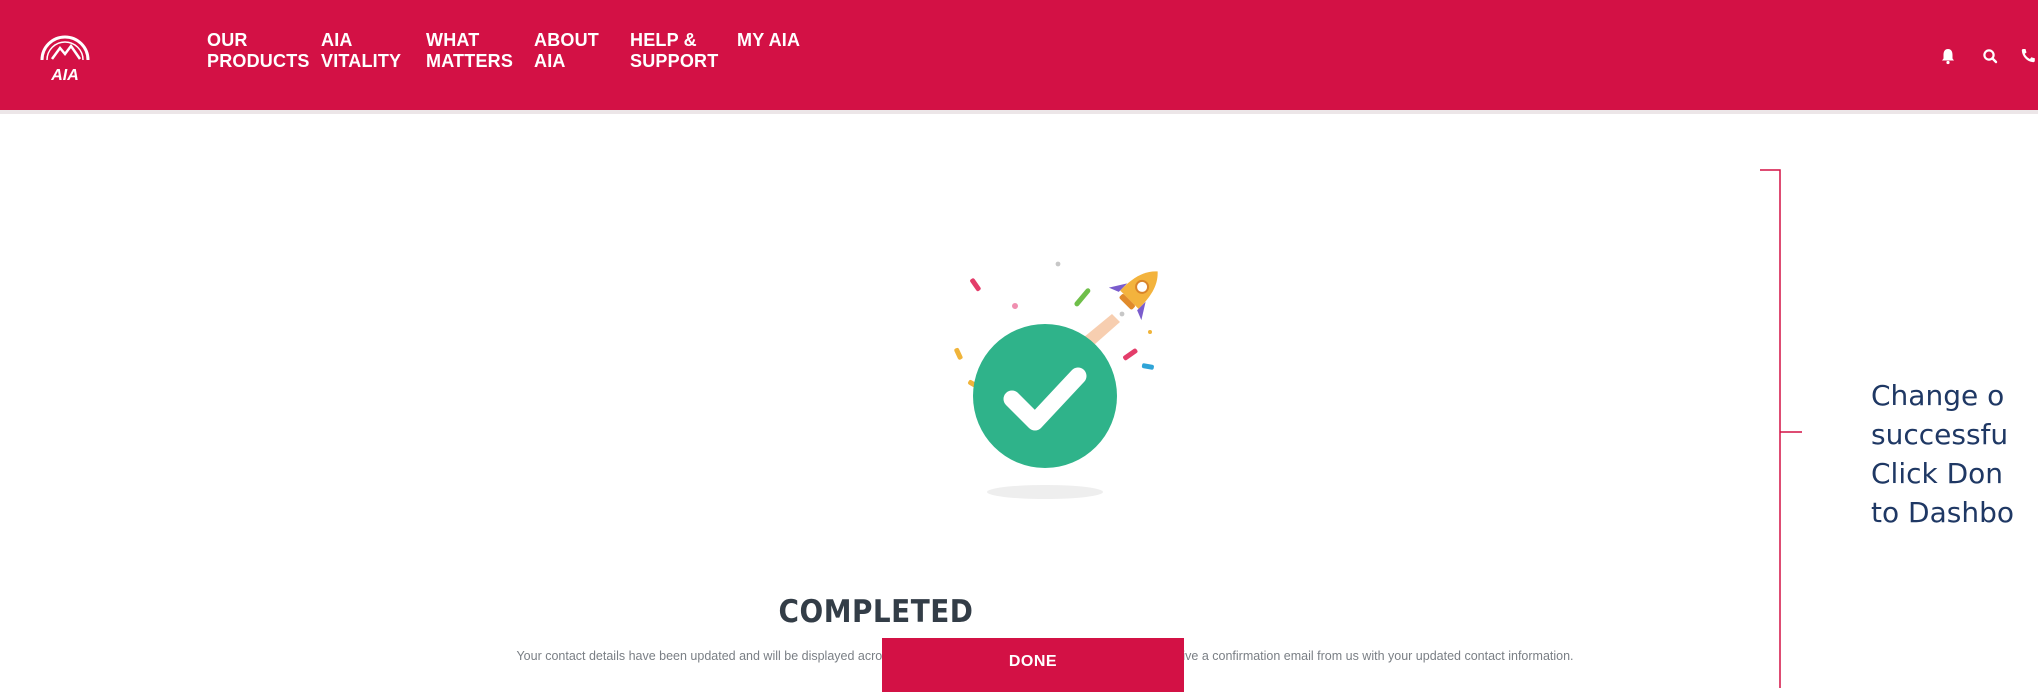 The image size is (2038, 692). I want to click on annotation-line: successfu, so click(1940, 434).